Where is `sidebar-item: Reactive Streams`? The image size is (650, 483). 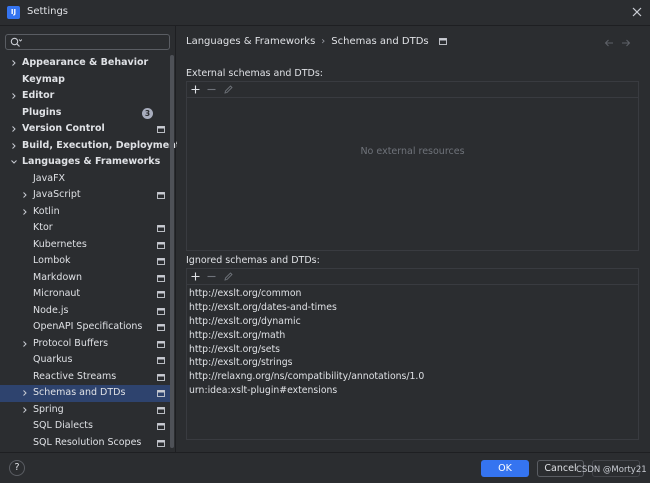 sidebar-item: Reactive Streams is located at coordinates (85, 377).